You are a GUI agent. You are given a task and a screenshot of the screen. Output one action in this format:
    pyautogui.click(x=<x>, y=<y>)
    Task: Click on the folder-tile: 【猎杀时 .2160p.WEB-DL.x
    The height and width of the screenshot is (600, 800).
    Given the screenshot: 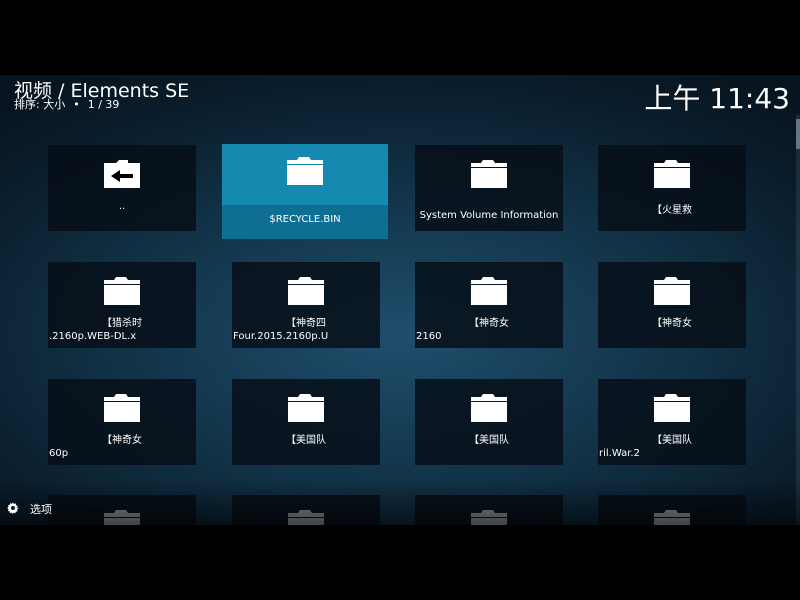 What is the action you would take?
    pyautogui.click(x=122, y=305)
    